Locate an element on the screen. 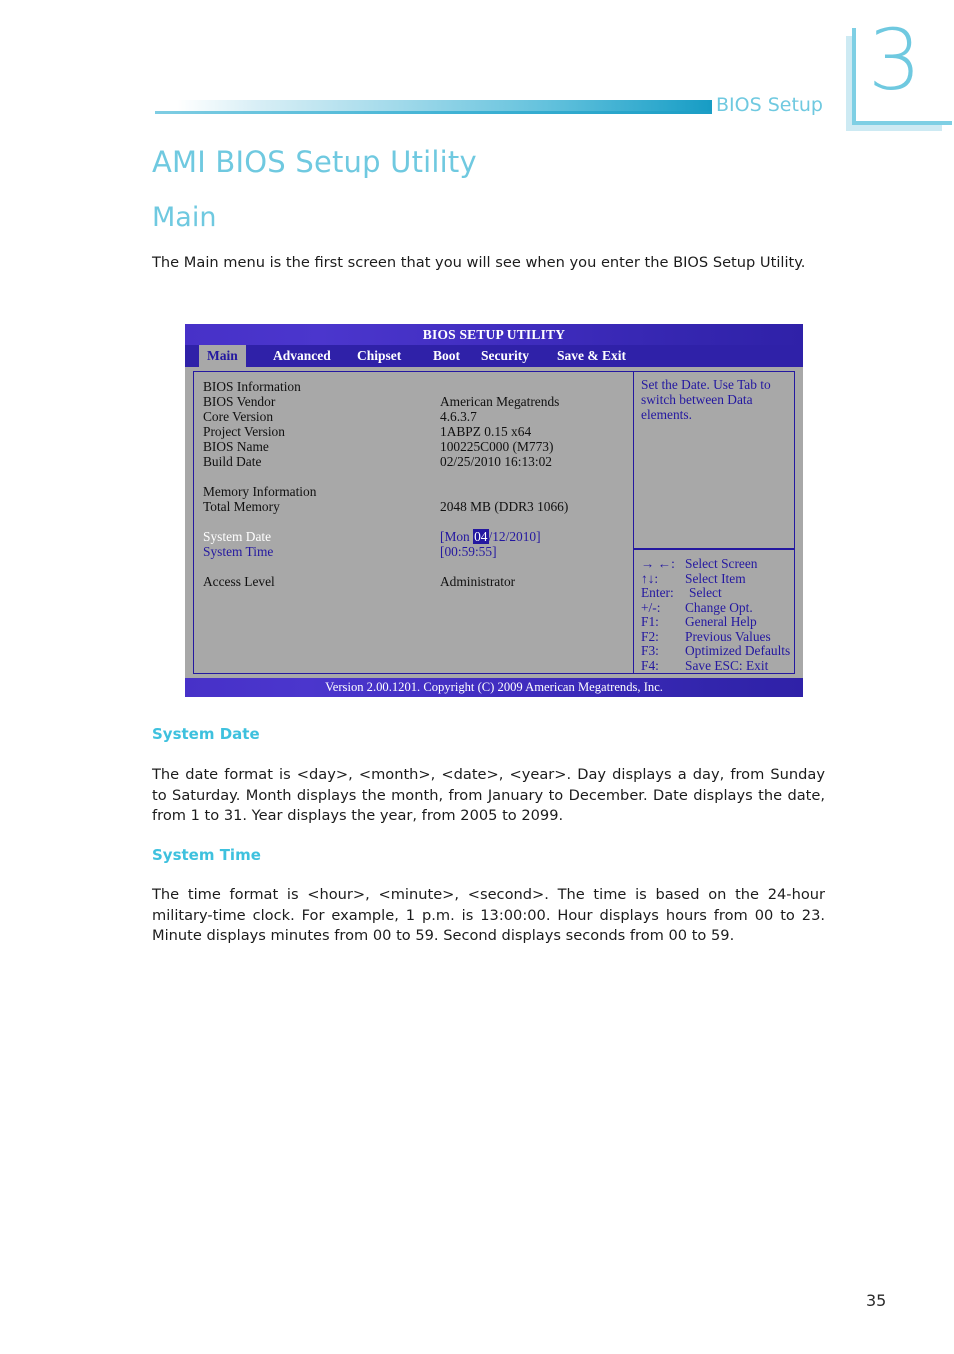 The height and width of the screenshot is (1354, 954). tab-advanced: Advanced is located at coordinates (302, 356).